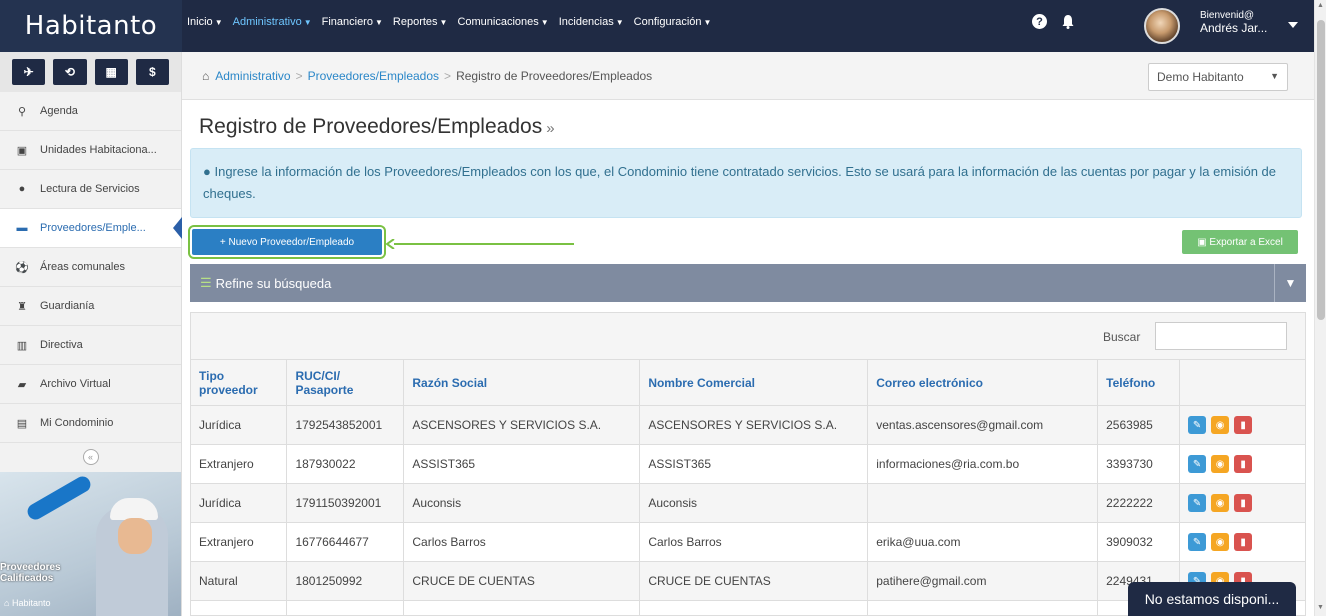 The width and height of the screenshot is (1326, 616). I want to click on nav-item-reportes: Reportes ▼, so click(420, 22).